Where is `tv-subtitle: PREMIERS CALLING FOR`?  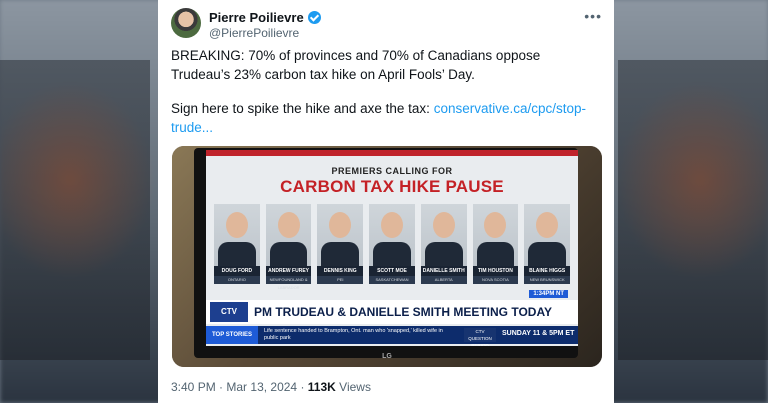 tv-subtitle: PREMIERS CALLING FOR is located at coordinates (392, 171).